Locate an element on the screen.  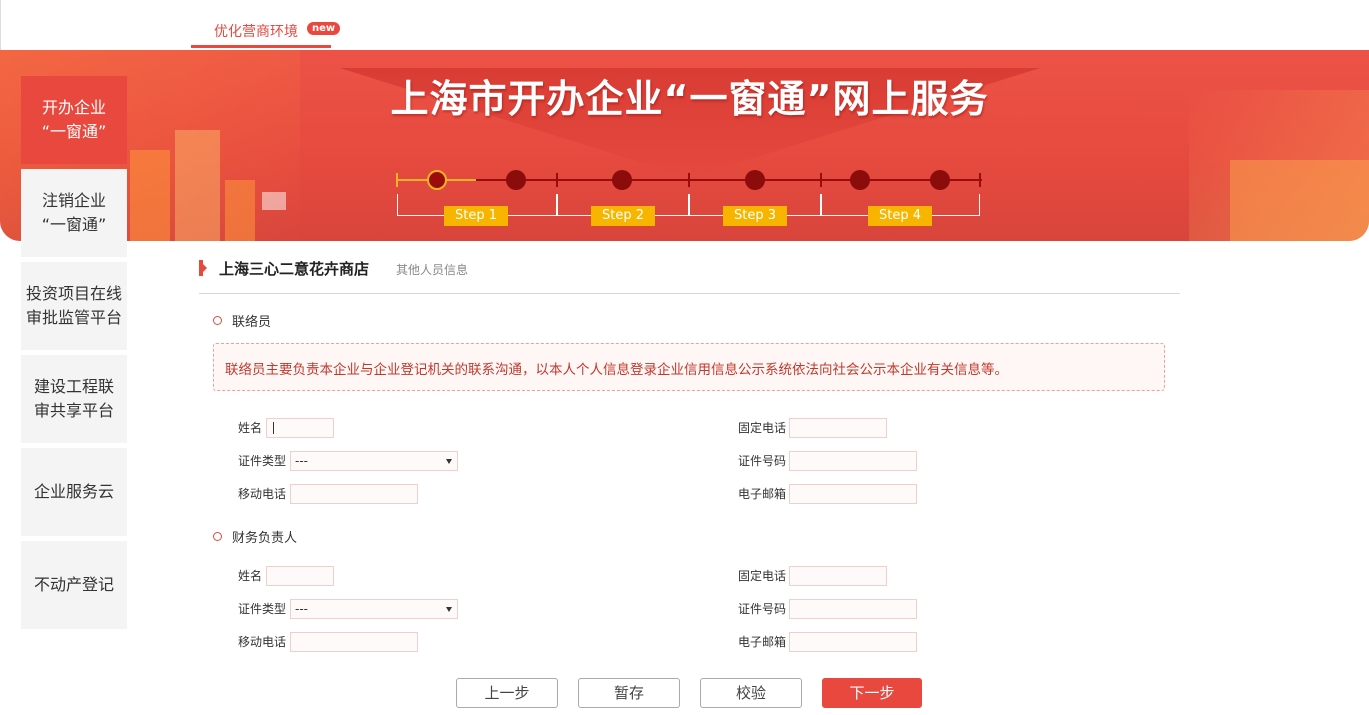
new-badge: new is located at coordinates (324, 28).